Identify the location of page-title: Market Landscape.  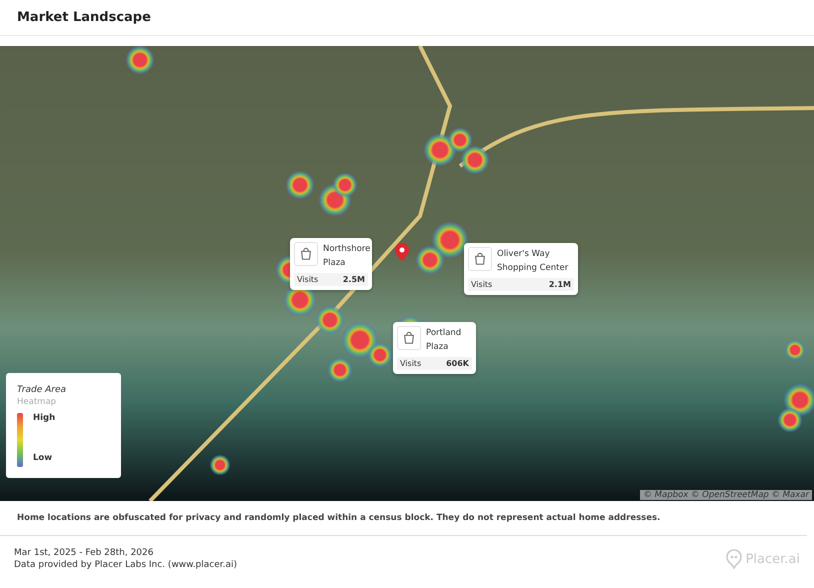
(84, 17).